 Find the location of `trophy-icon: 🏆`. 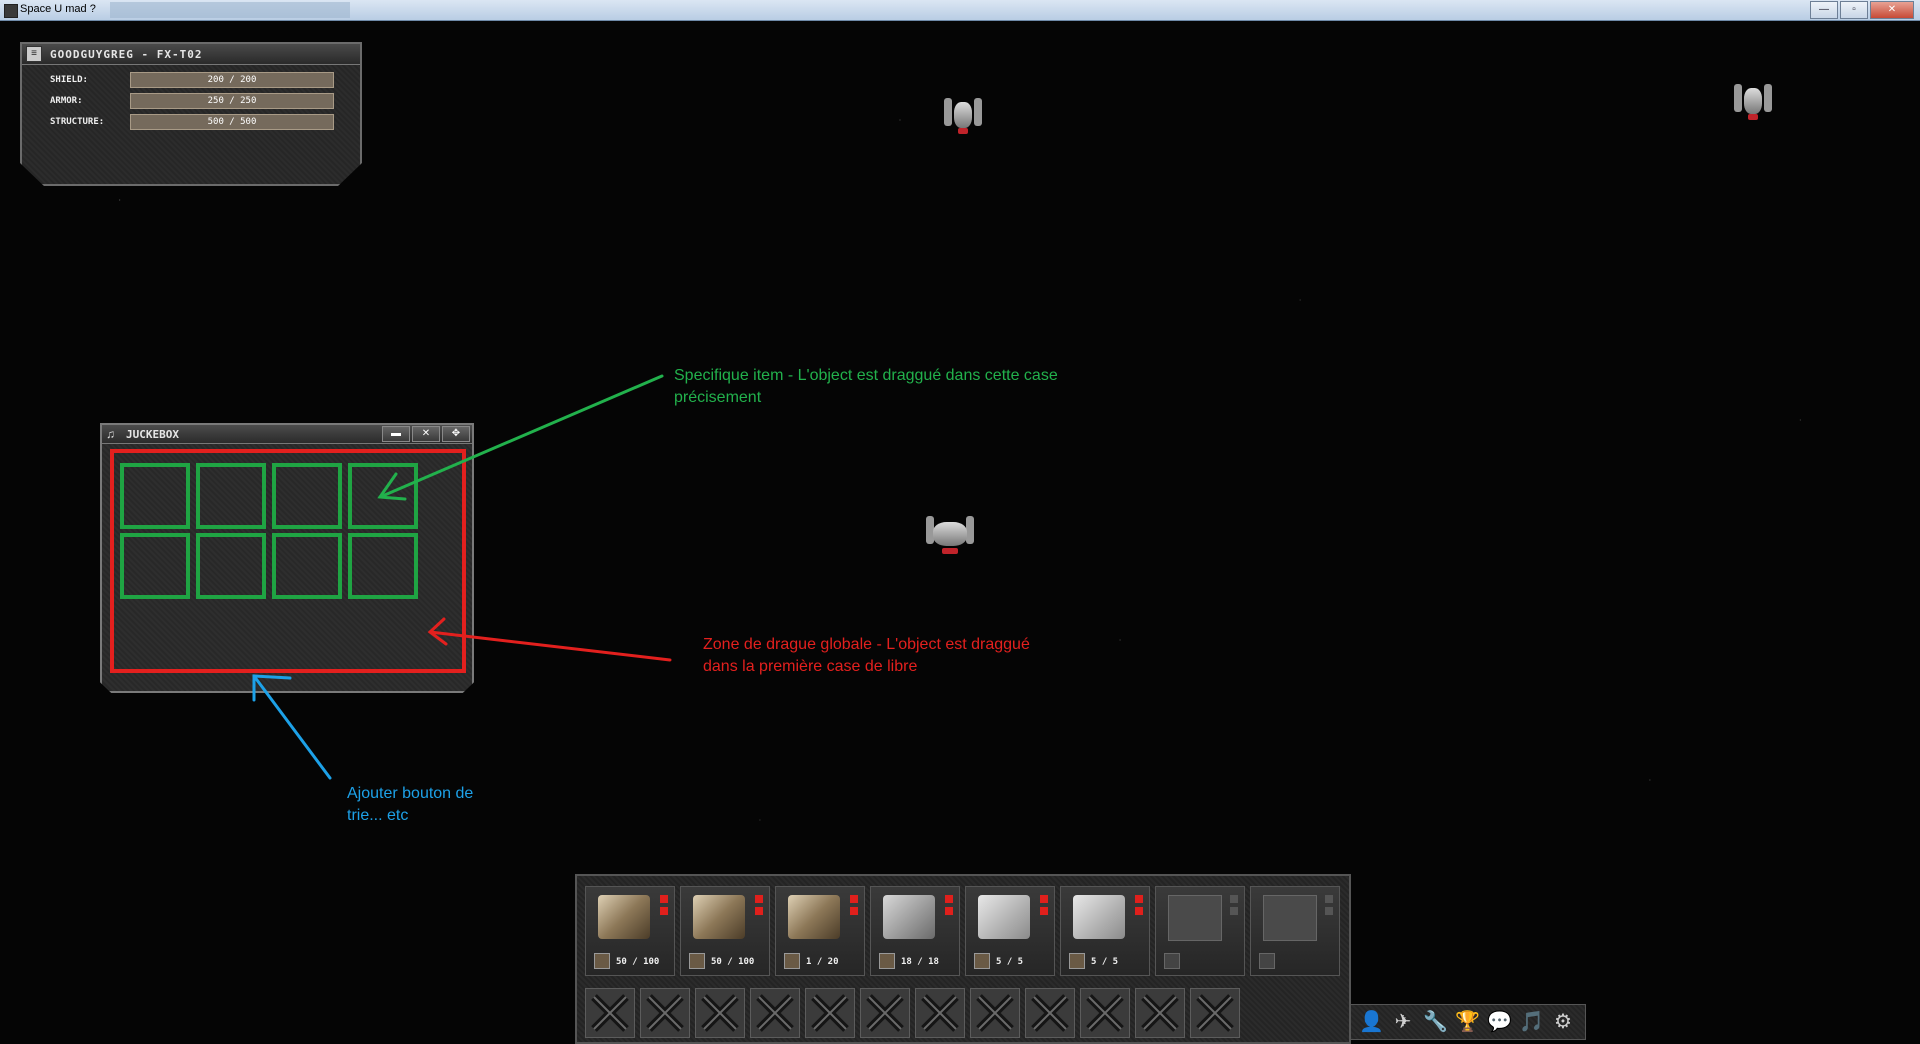

trophy-icon: 🏆 is located at coordinates (1467, 1022).